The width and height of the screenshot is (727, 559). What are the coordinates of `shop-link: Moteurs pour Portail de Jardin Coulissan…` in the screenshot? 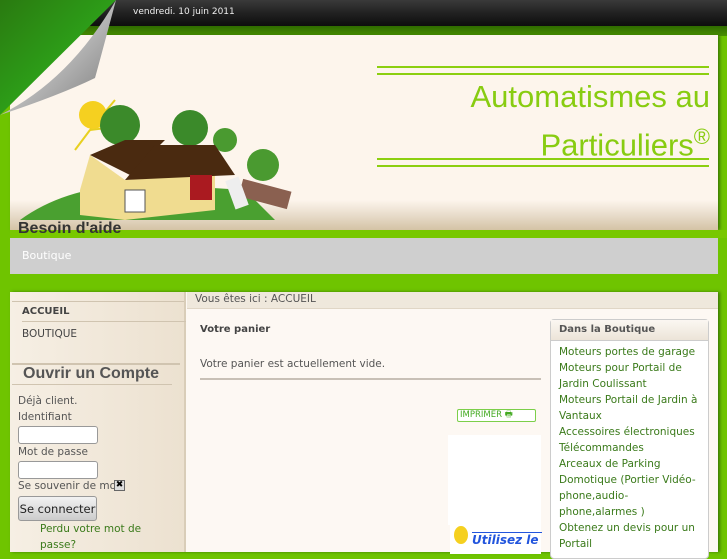 It's located at (629, 376).